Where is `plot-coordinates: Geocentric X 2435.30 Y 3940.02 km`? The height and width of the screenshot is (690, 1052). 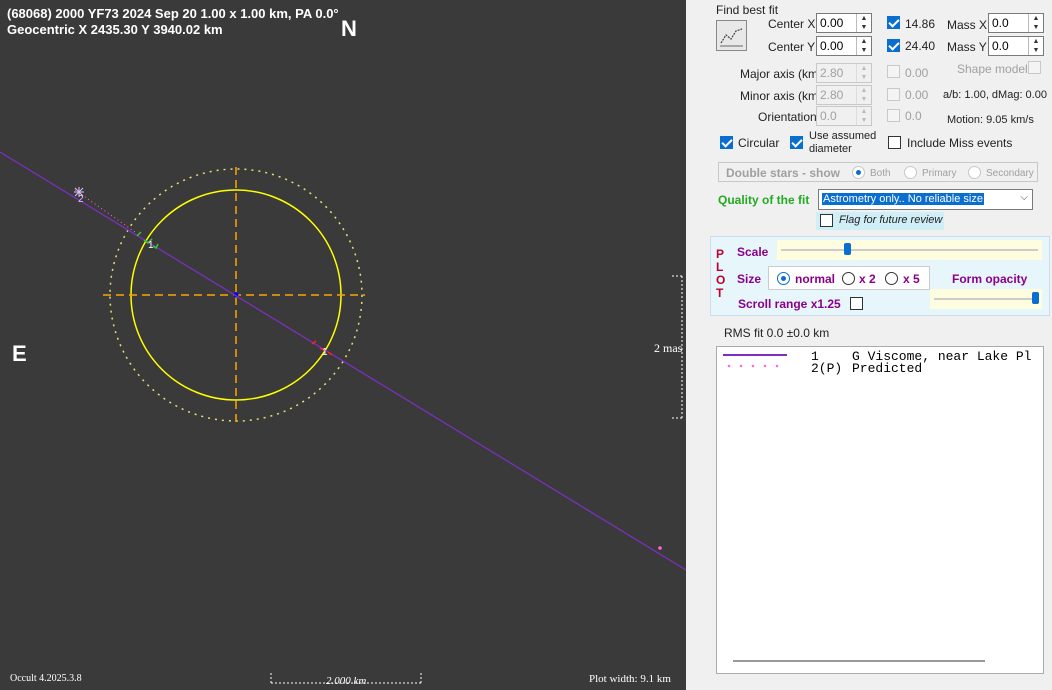
plot-coordinates: Geocentric X 2435.30 Y 3940.02 km is located at coordinates (115, 29).